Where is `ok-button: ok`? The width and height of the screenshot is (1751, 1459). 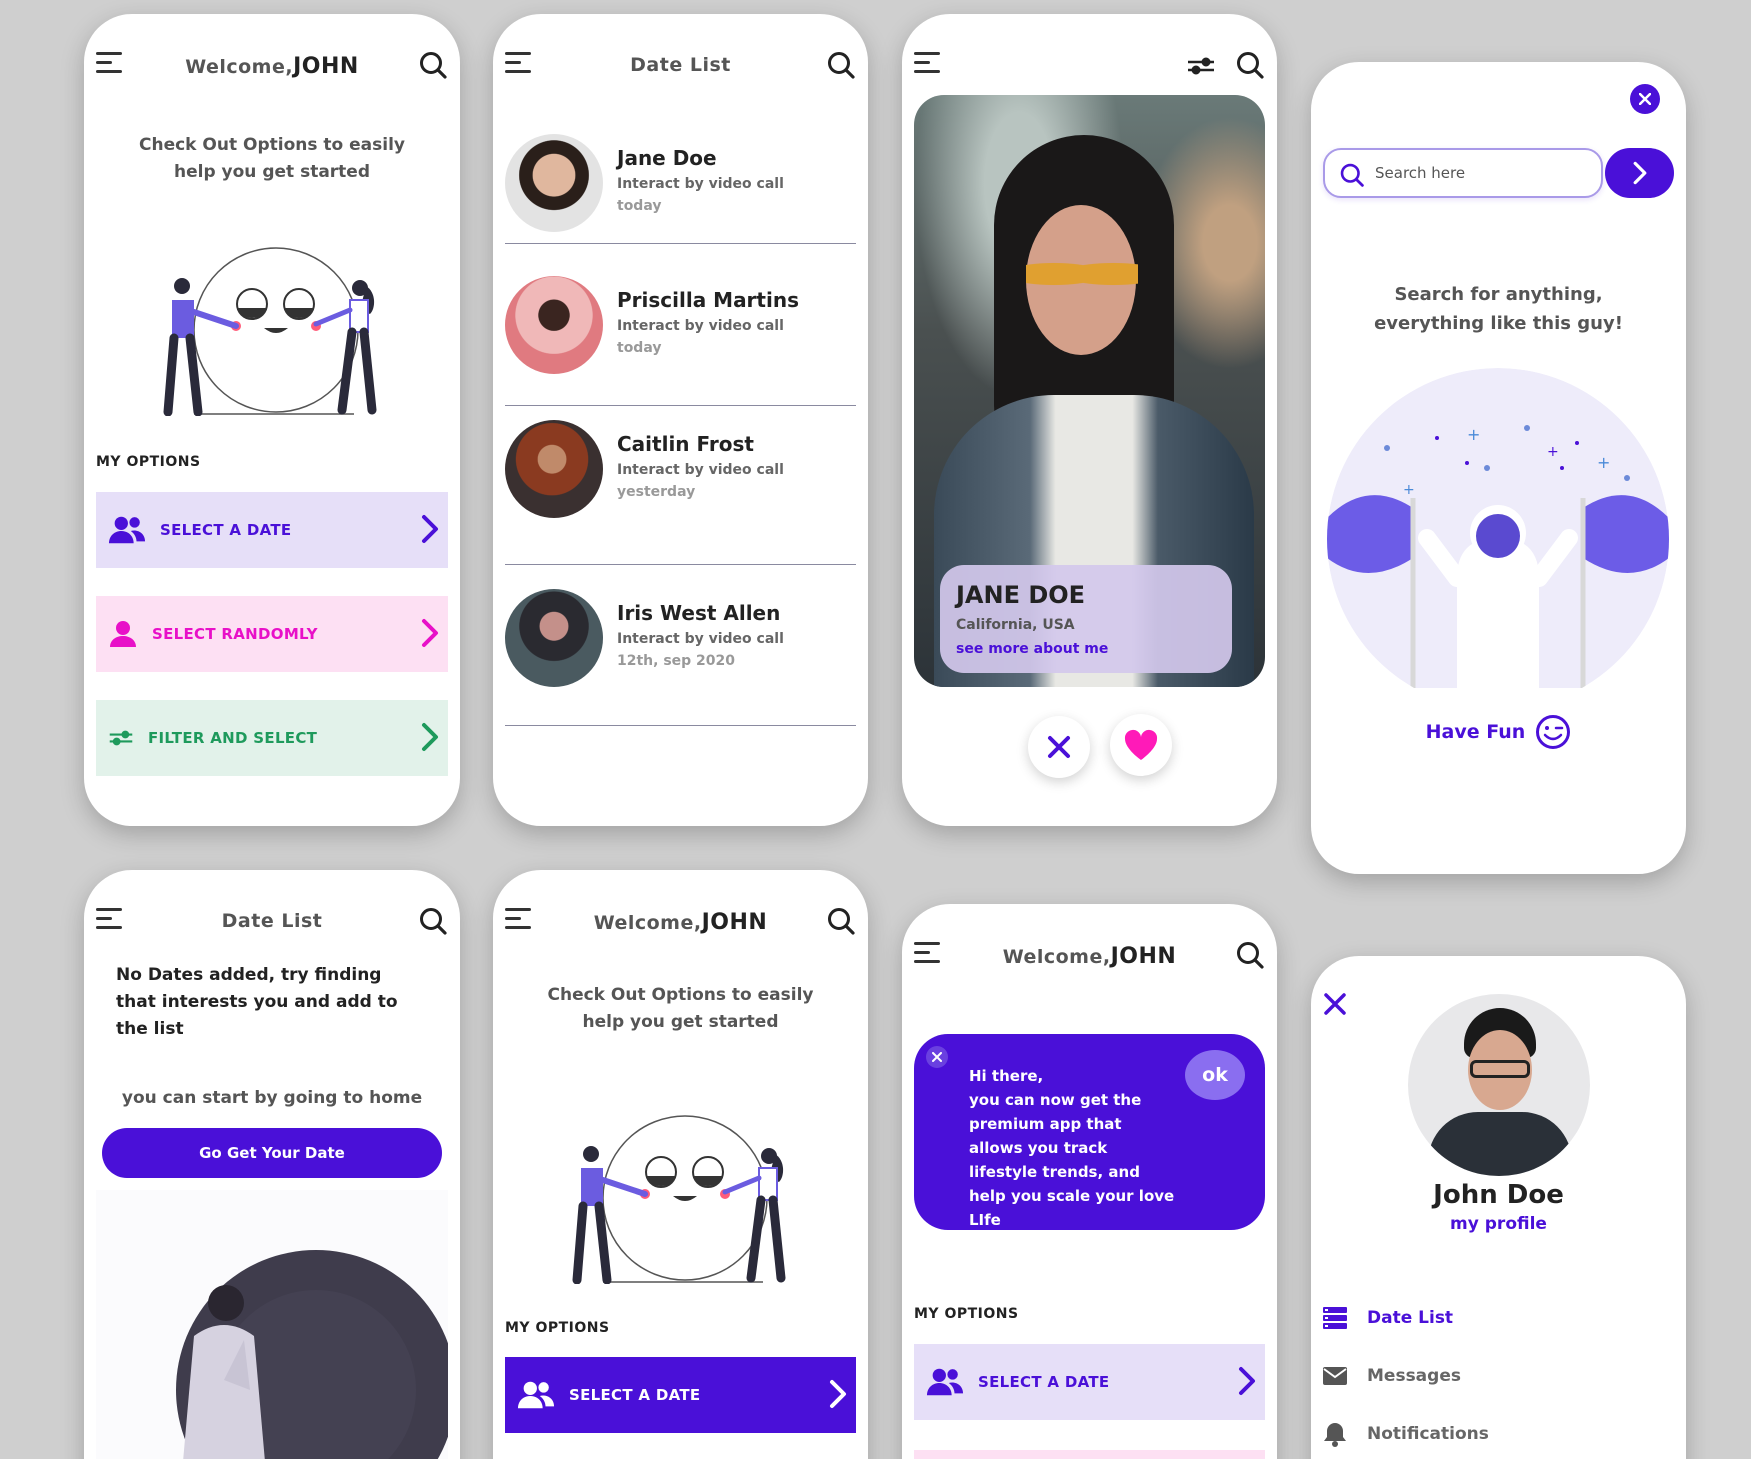 ok-button: ok is located at coordinates (1215, 1075).